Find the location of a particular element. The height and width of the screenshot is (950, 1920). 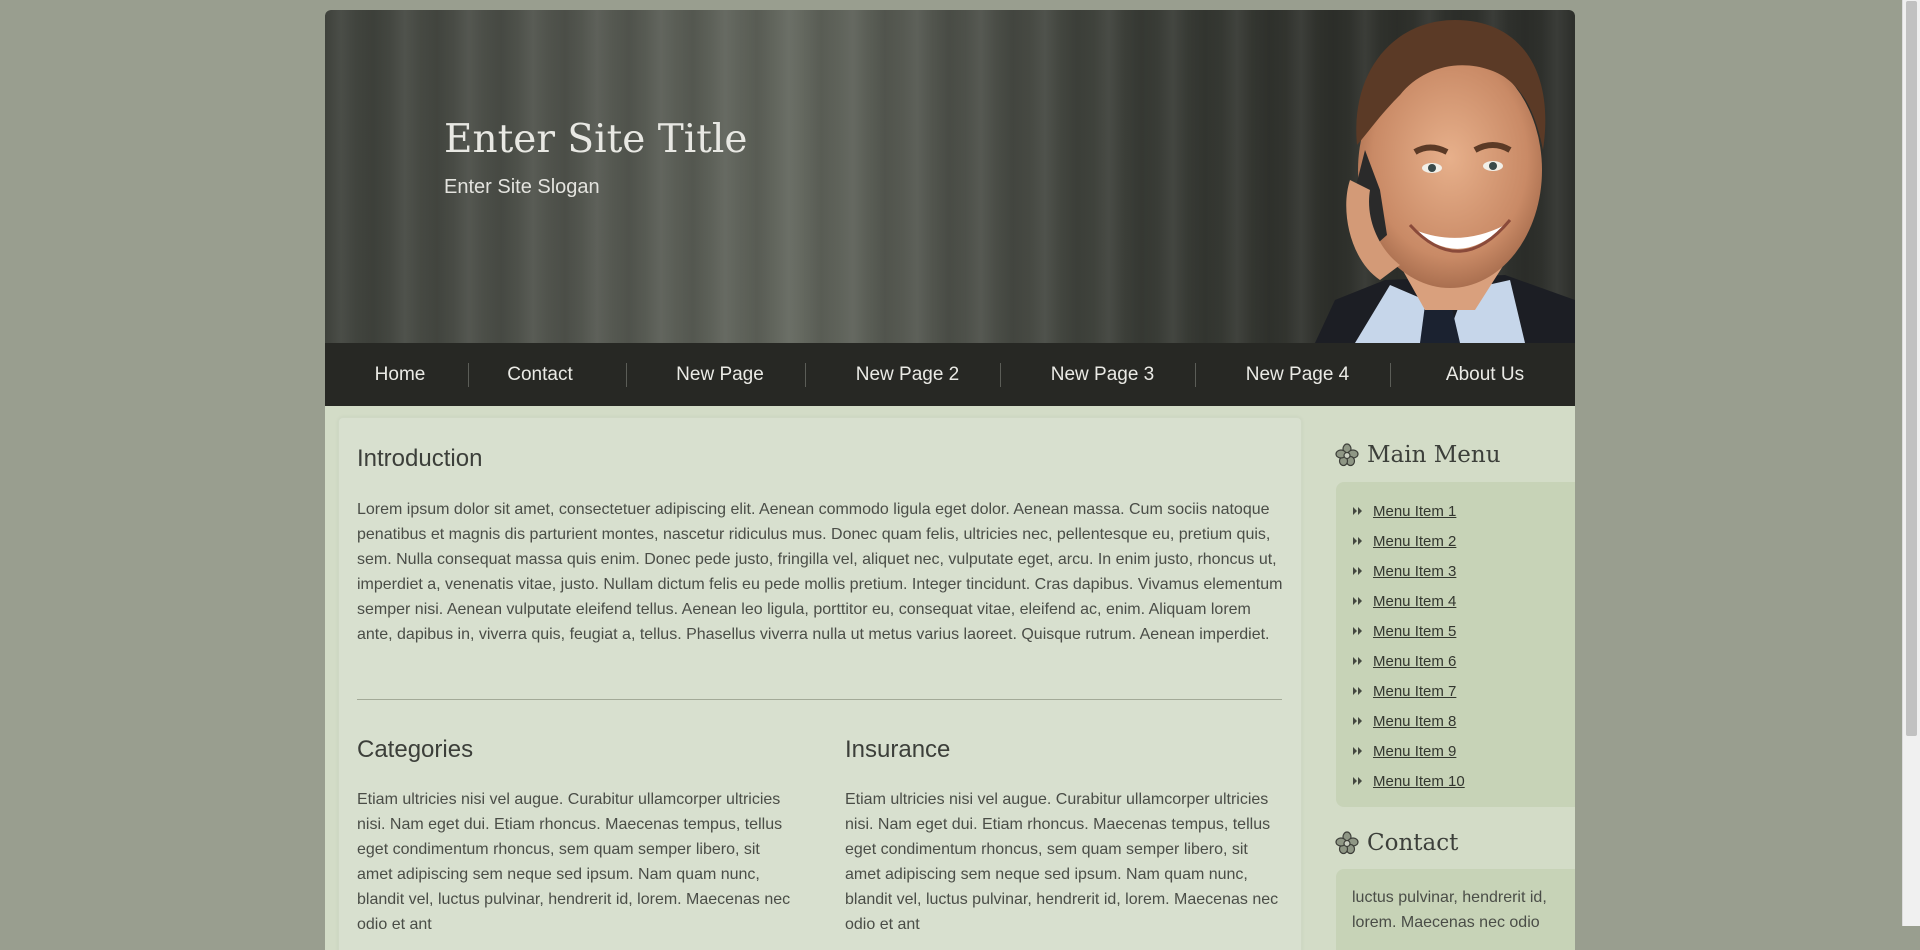

nav-item-home: Home is located at coordinates (400, 374).